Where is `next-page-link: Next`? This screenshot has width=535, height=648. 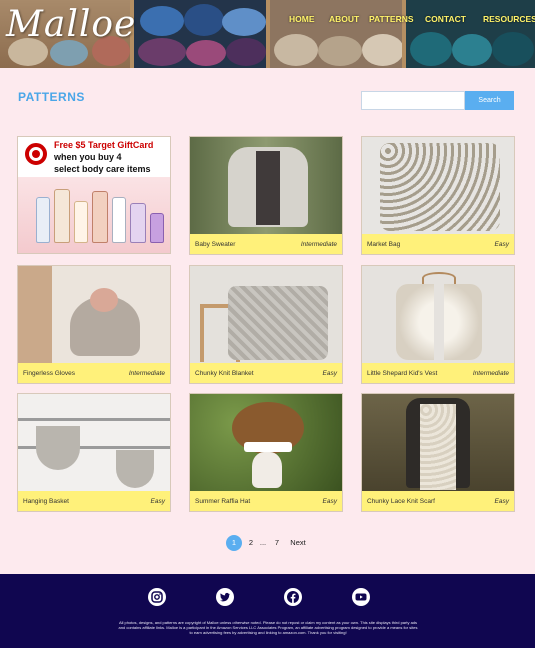
next-page-link: Next is located at coordinates (298, 543).